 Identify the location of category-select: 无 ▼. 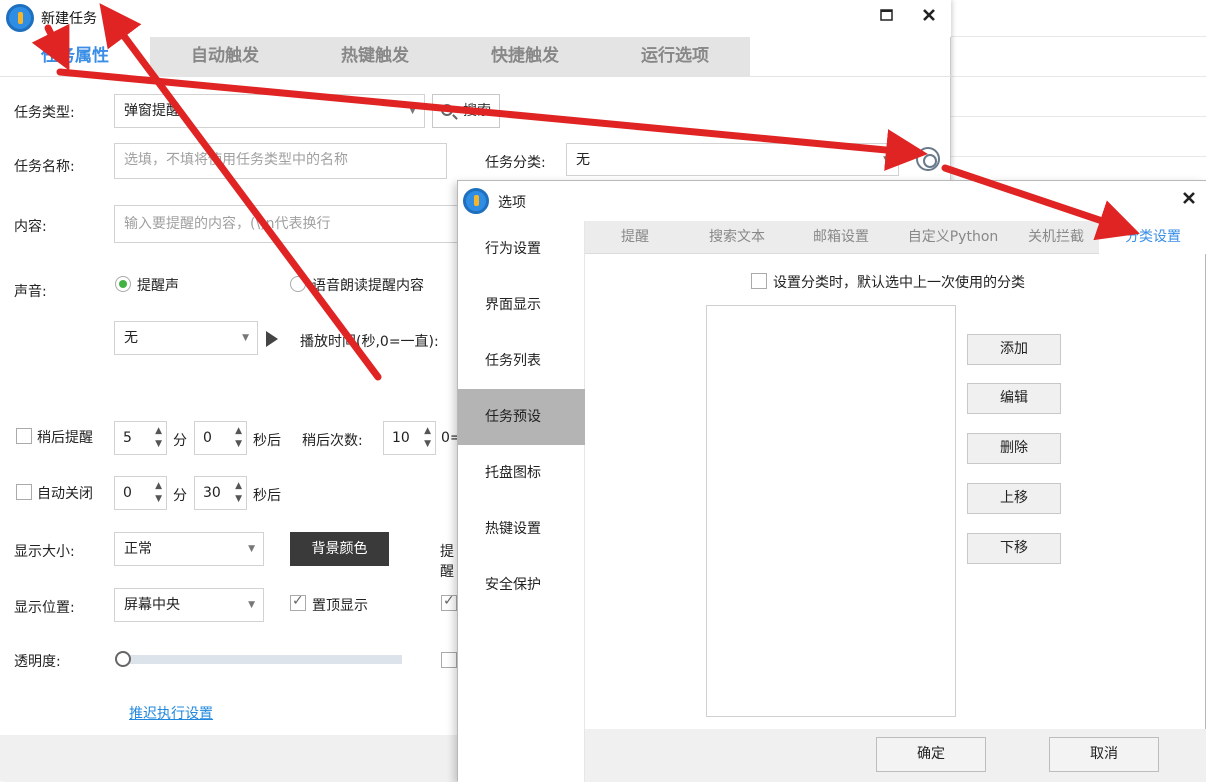
(732, 159).